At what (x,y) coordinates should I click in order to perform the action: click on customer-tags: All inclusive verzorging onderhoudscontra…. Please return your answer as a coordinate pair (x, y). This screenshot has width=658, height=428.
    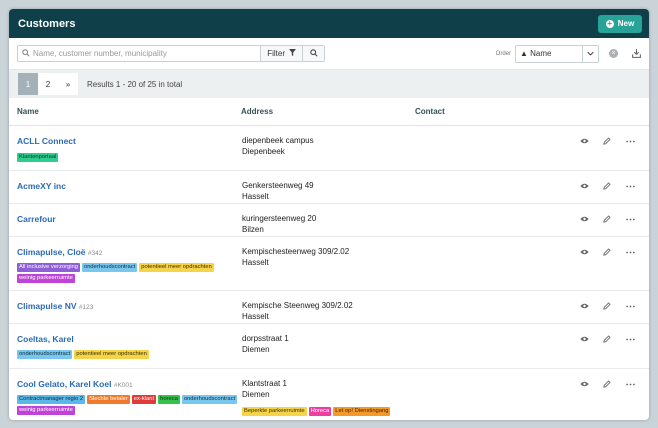
    Looking at the image, I should click on (128, 273).